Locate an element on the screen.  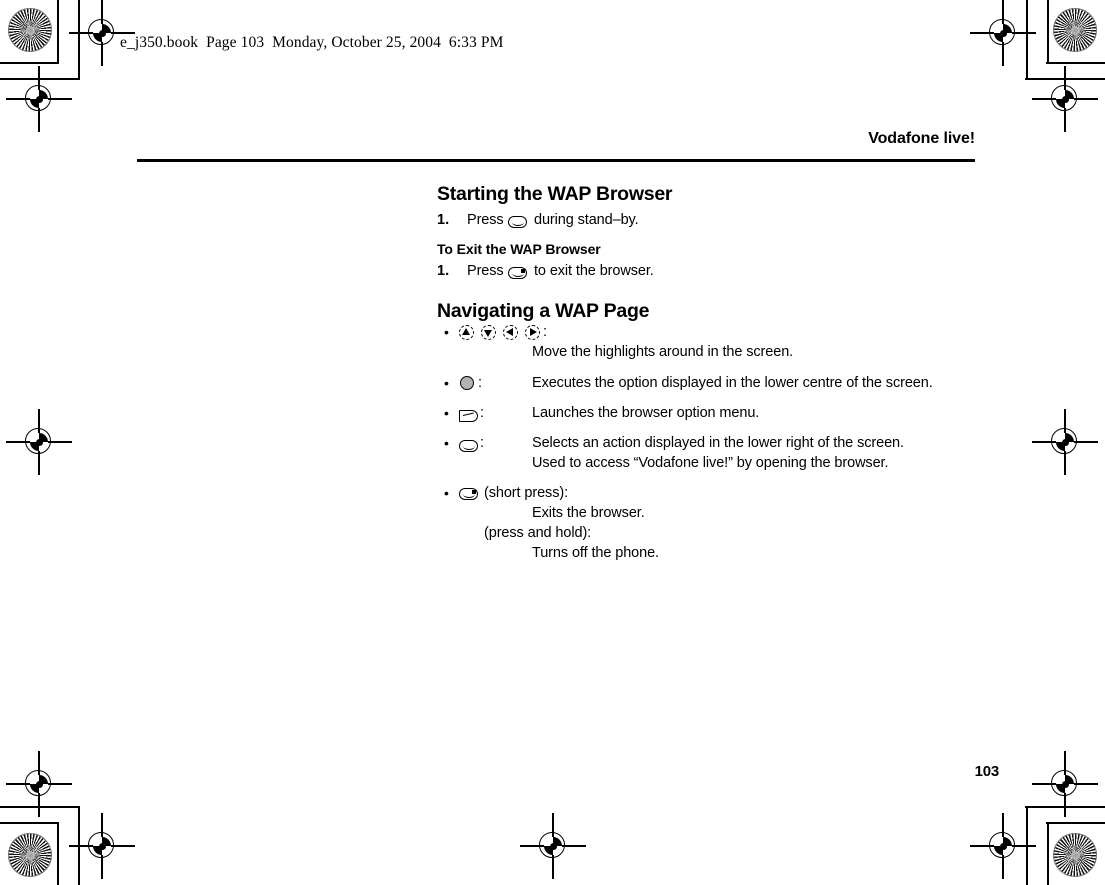
nav-down-key-icon is located at coordinates (488, 335).